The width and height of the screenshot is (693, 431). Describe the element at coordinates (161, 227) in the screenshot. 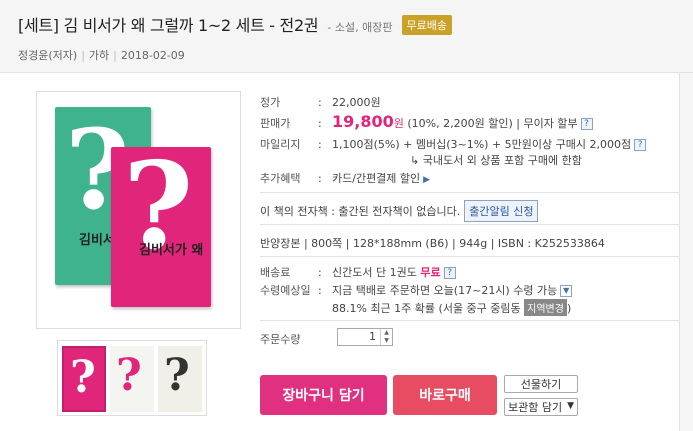

I see `book-cover-volume-2: ? 김비서가 왜` at that location.